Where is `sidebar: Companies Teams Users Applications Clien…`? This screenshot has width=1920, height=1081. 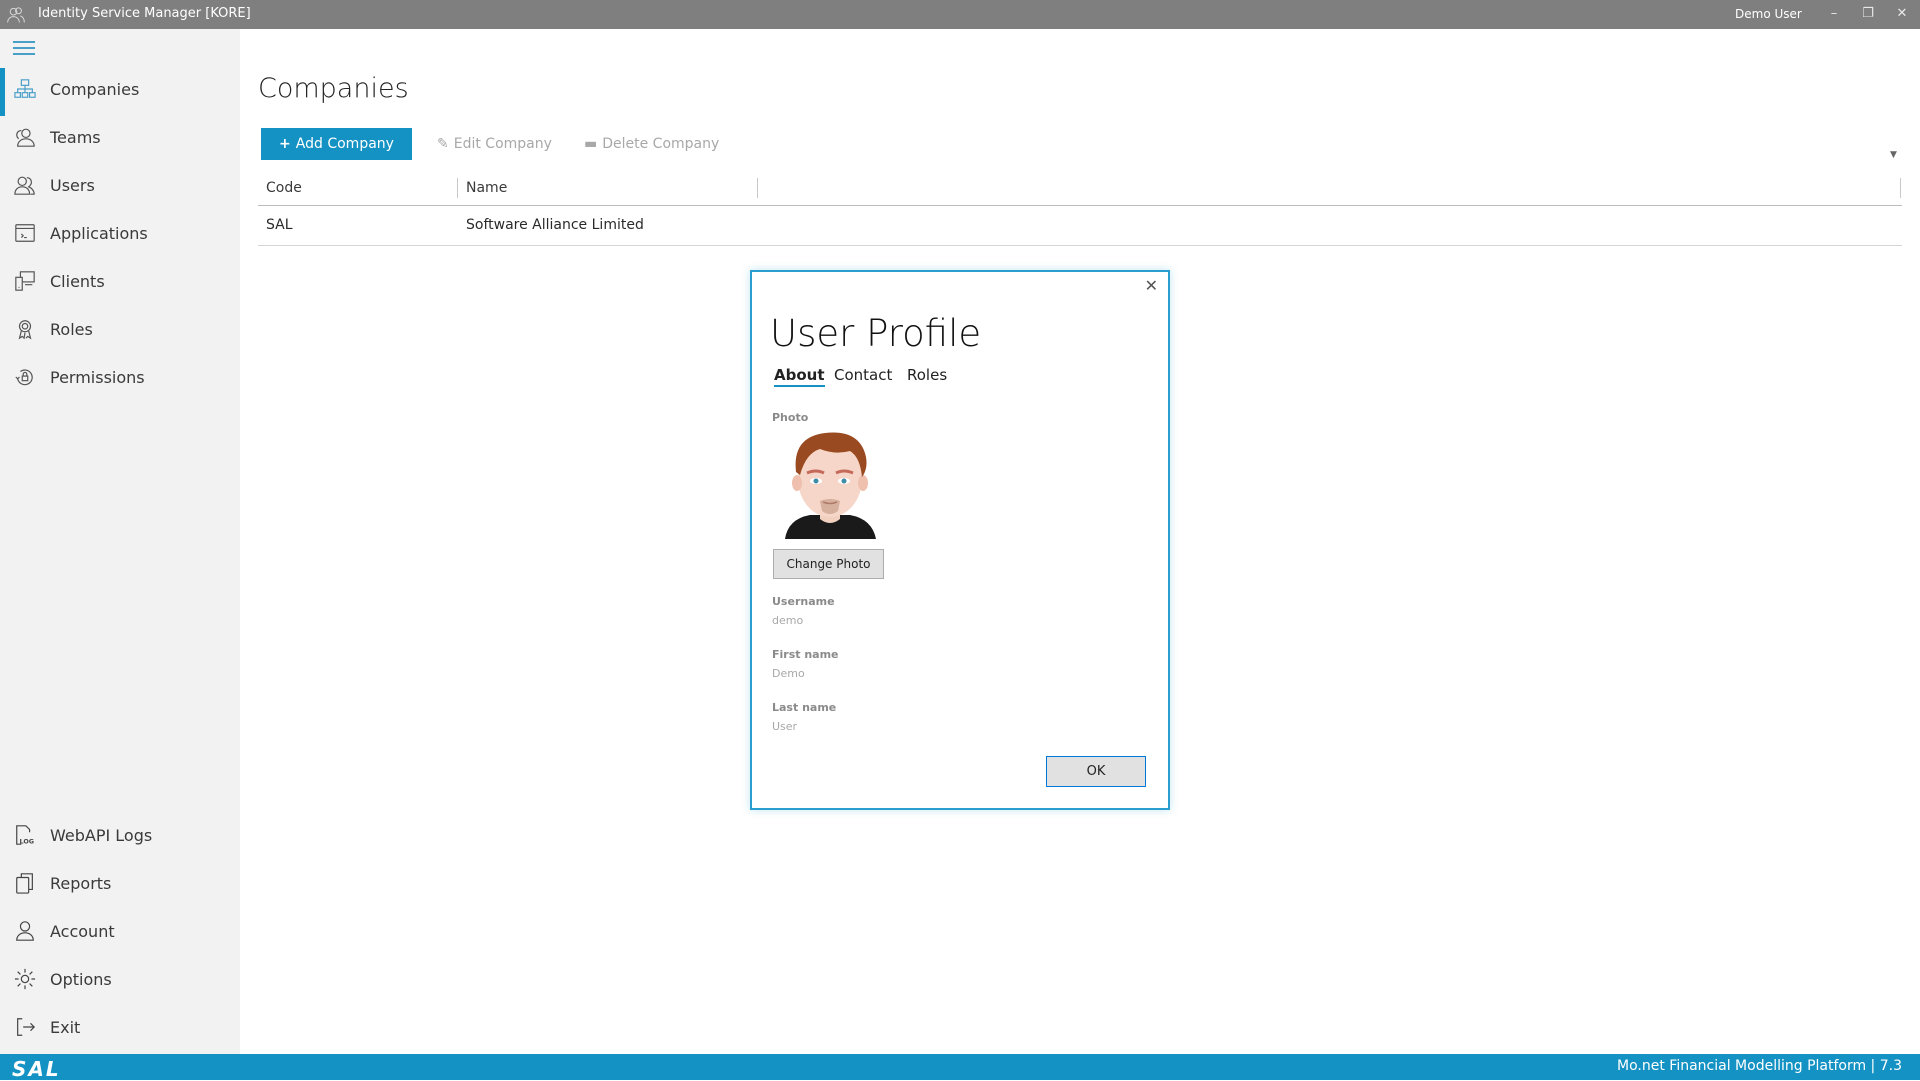
sidebar: Companies Teams Users Applications Clien… is located at coordinates (120, 541).